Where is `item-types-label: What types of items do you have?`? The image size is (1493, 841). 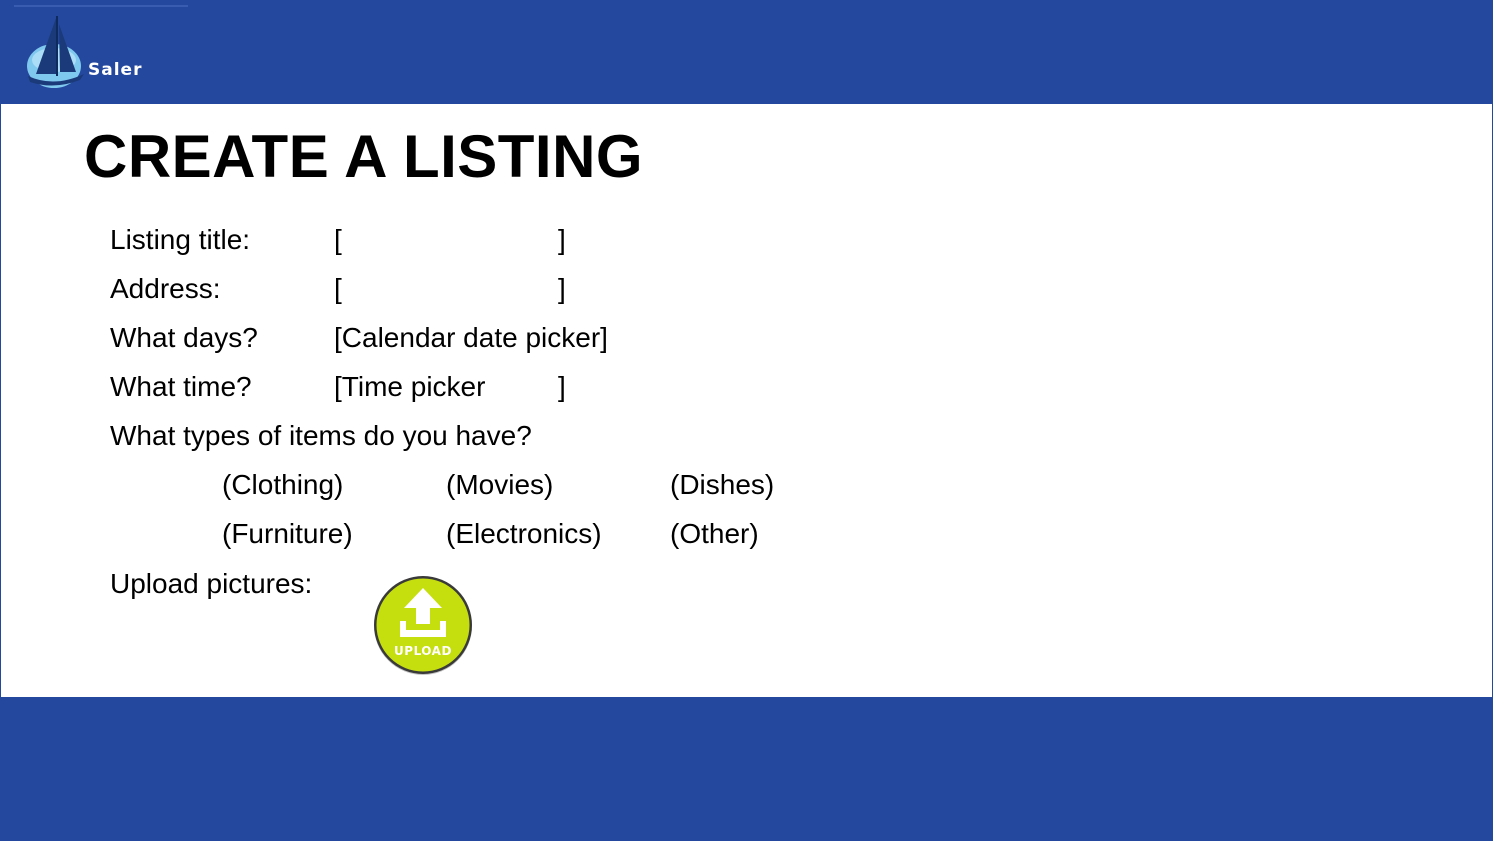
item-types-label: What types of items do you have? is located at coordinates (321, 435).